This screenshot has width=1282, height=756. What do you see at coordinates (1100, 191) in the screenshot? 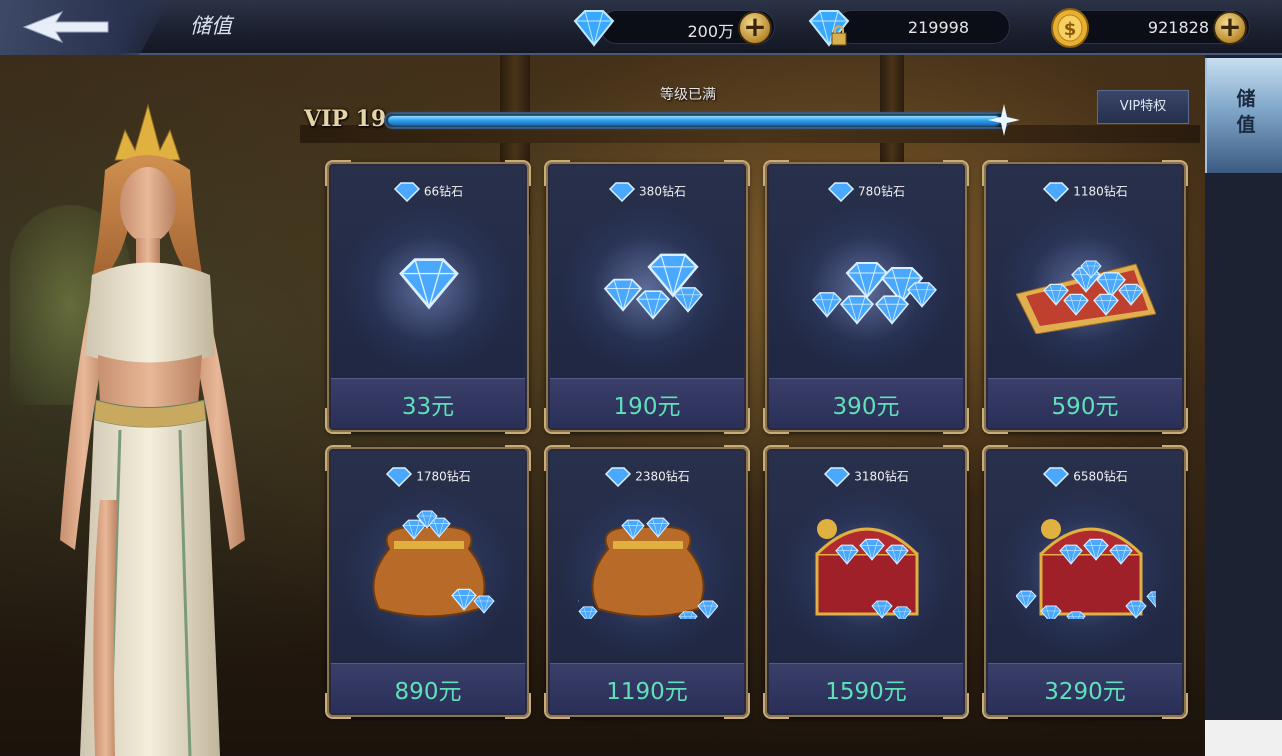
I see `gem-amount: 1180钻石` at bounding box center [1100, 191].